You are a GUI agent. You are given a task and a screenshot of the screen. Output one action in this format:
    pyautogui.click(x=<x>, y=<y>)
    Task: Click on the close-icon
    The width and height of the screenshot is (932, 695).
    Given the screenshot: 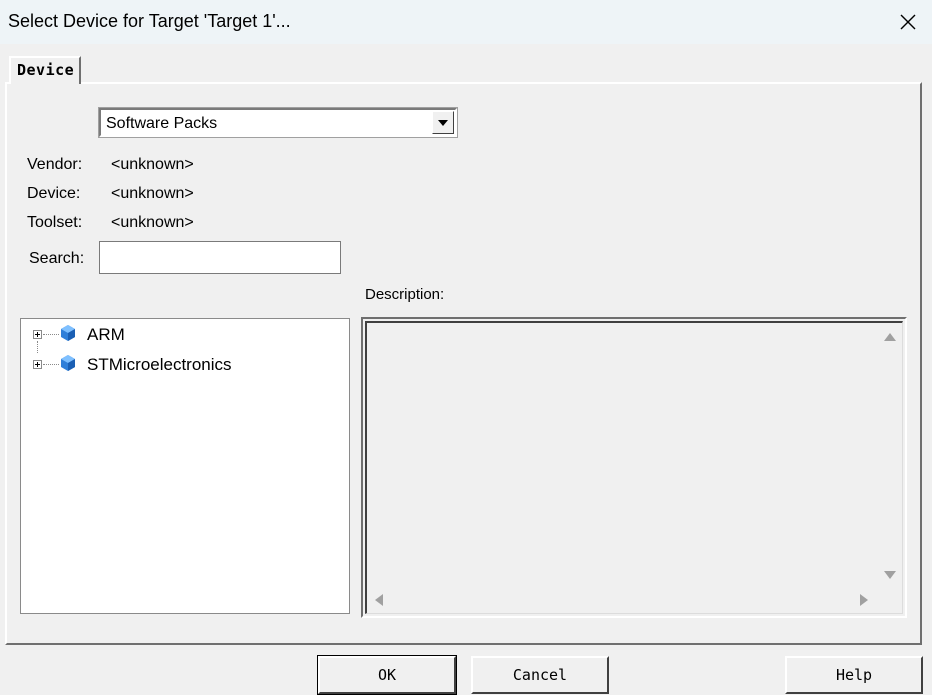 What is the action you would take?
    pyautogui.click(x=908, y=22)
    